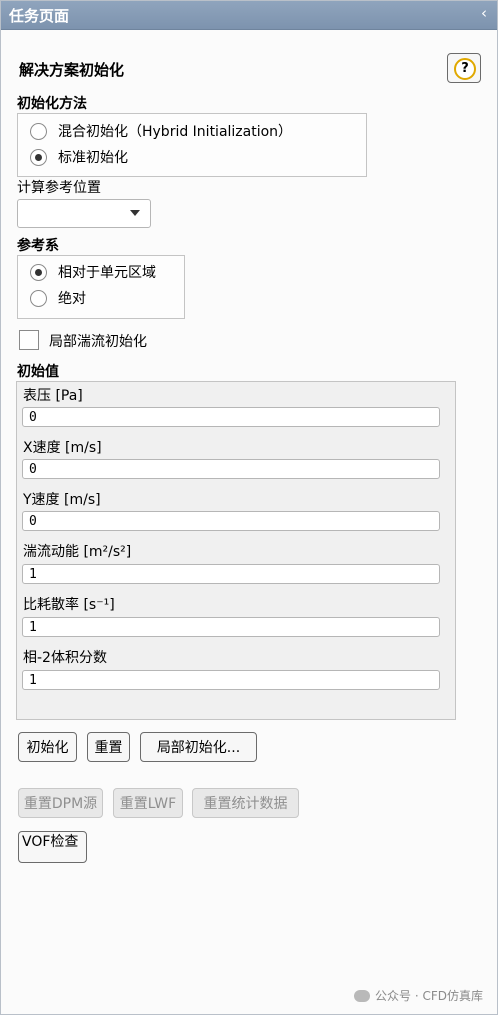  I want to click on init-method-group: 混合初始化（Hybrid Initialization） 标准初始化, so click(192, 145).